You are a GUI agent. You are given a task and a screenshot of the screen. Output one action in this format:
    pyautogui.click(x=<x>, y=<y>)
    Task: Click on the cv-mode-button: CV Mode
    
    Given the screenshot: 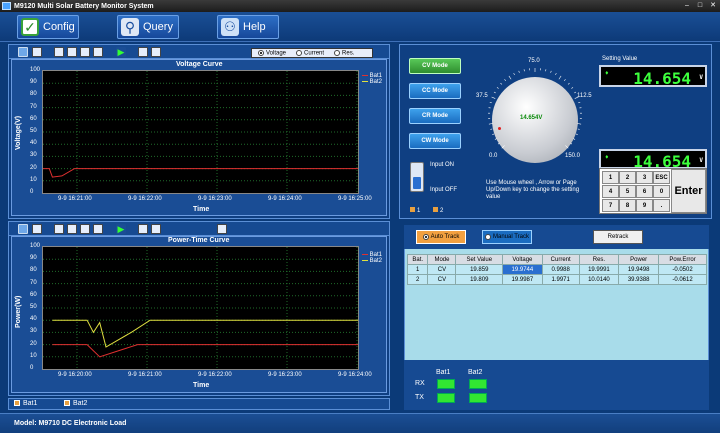 What is the action you would take?
    pyautogui.click(x=435, y=66)
    